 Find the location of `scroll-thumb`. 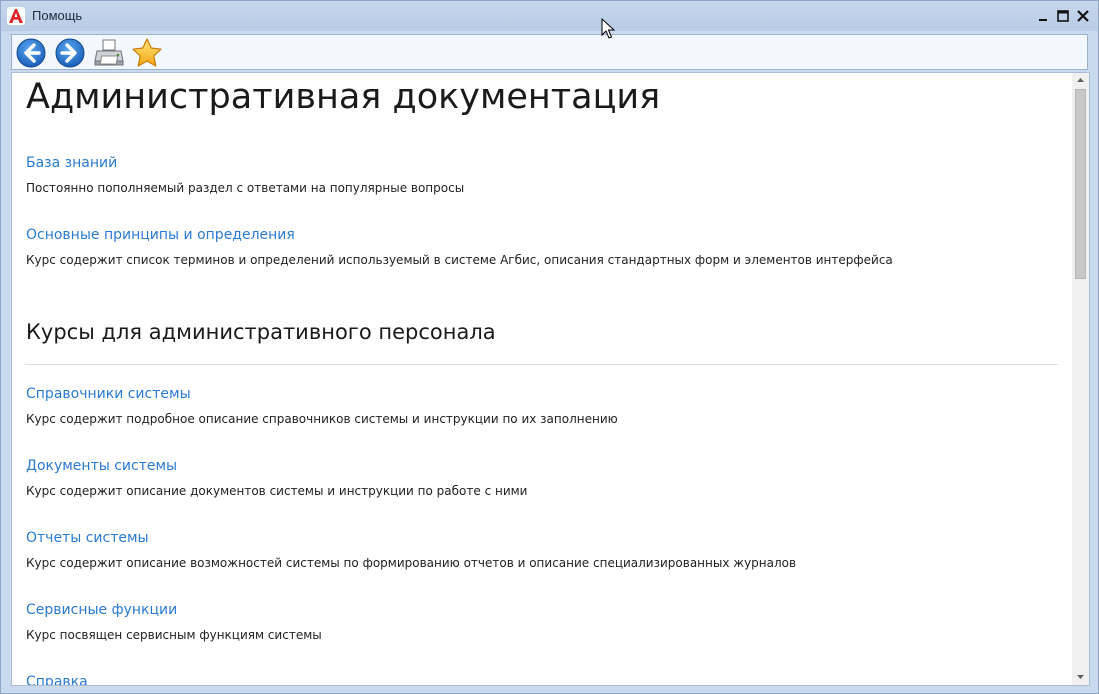

scroll-thumb is located at coordinates (1080, 184).